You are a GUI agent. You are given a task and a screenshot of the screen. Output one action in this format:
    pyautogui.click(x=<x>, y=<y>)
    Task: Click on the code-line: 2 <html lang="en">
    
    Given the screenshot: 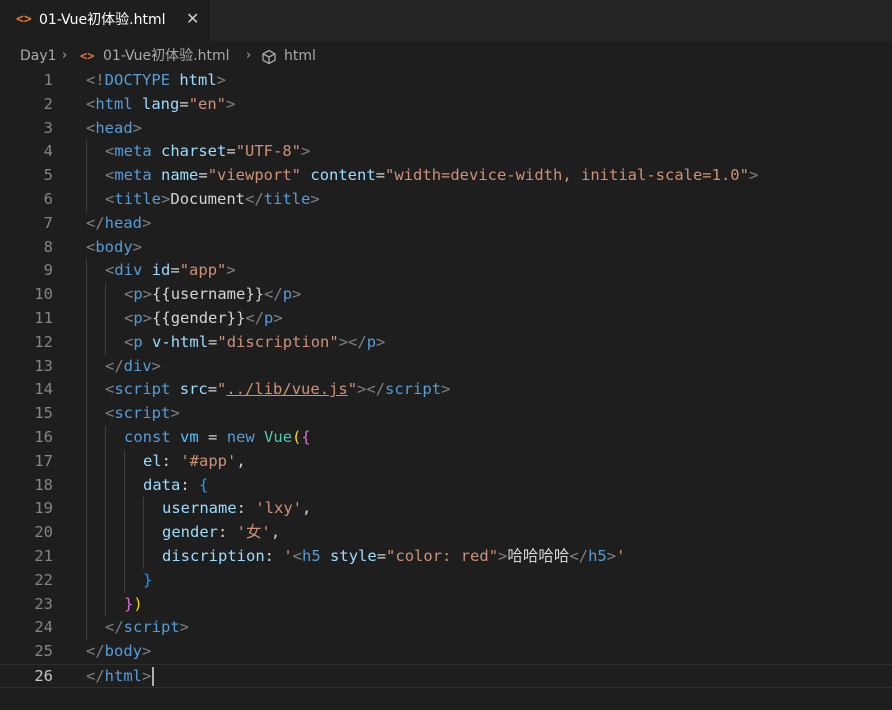 What is the action you would take?
    pyautogui.click(x=446, y=105)
    